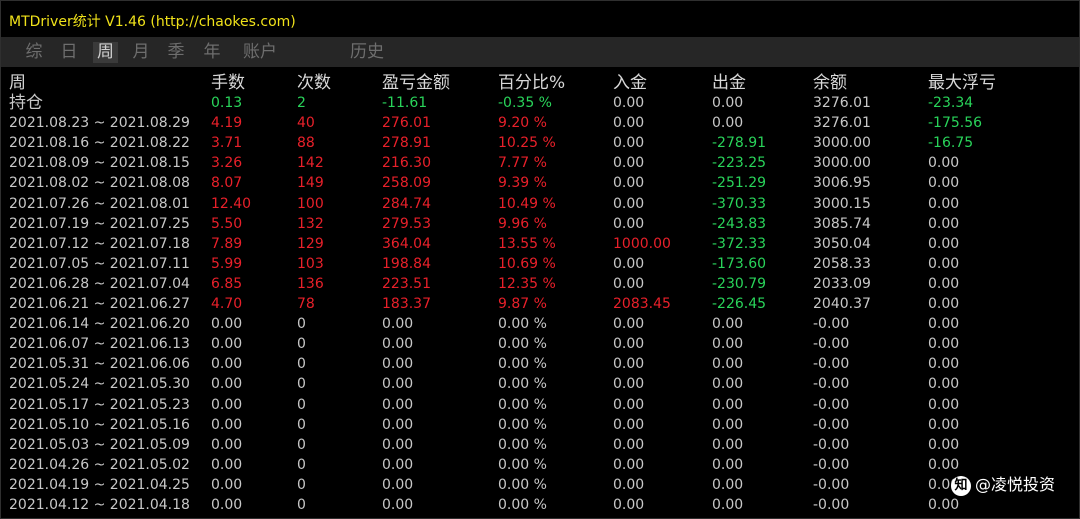 Image resolution: width=1080 pixels, height=519 pixels. Describe the element at coordinates (176, 52) in the screenshot. I see `tab-quarter: 季` at that location.